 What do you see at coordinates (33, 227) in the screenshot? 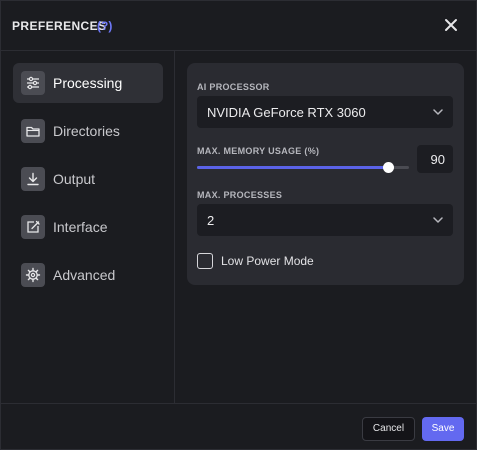
I see `edit-icon` at bounding box center [33, 227].